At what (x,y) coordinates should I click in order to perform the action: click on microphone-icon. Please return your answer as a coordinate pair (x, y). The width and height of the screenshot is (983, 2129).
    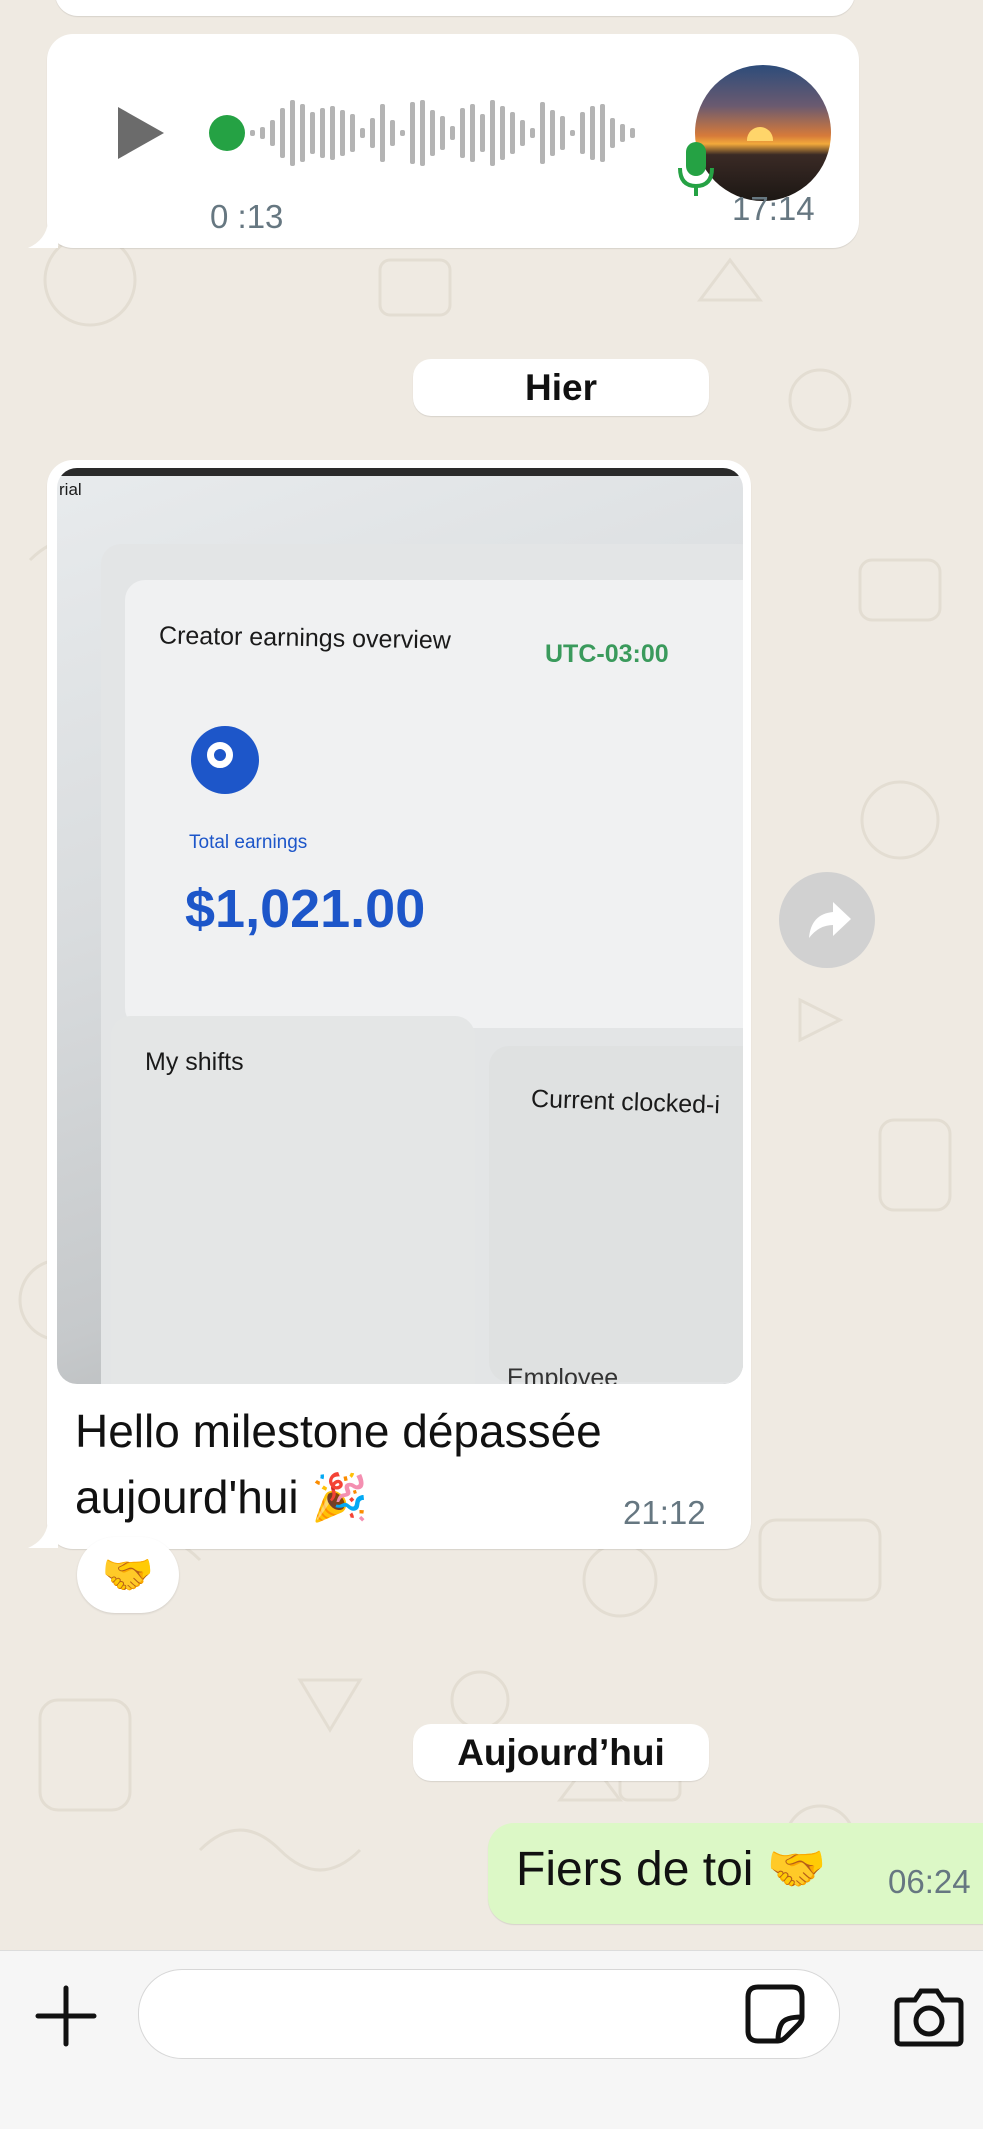
    Looking at the image, I should click on (696, 169).